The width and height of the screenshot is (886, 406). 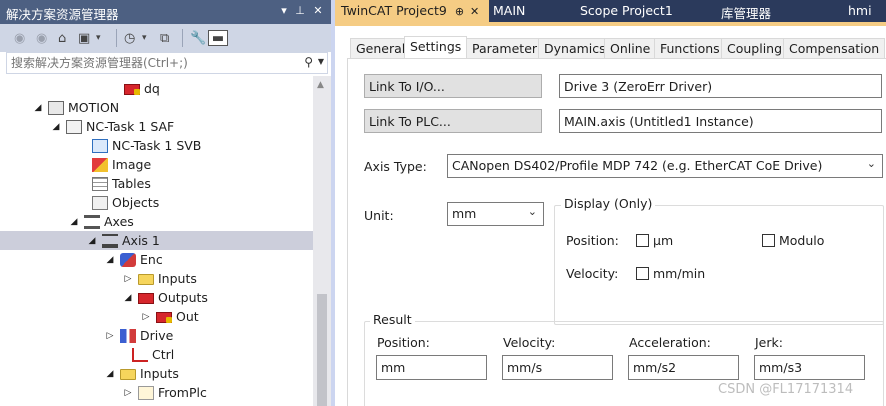 What do you see at coordinates (41, 38) in the screenshot?
I see `forward-icon: ◉` at bounding box center [41, 38].